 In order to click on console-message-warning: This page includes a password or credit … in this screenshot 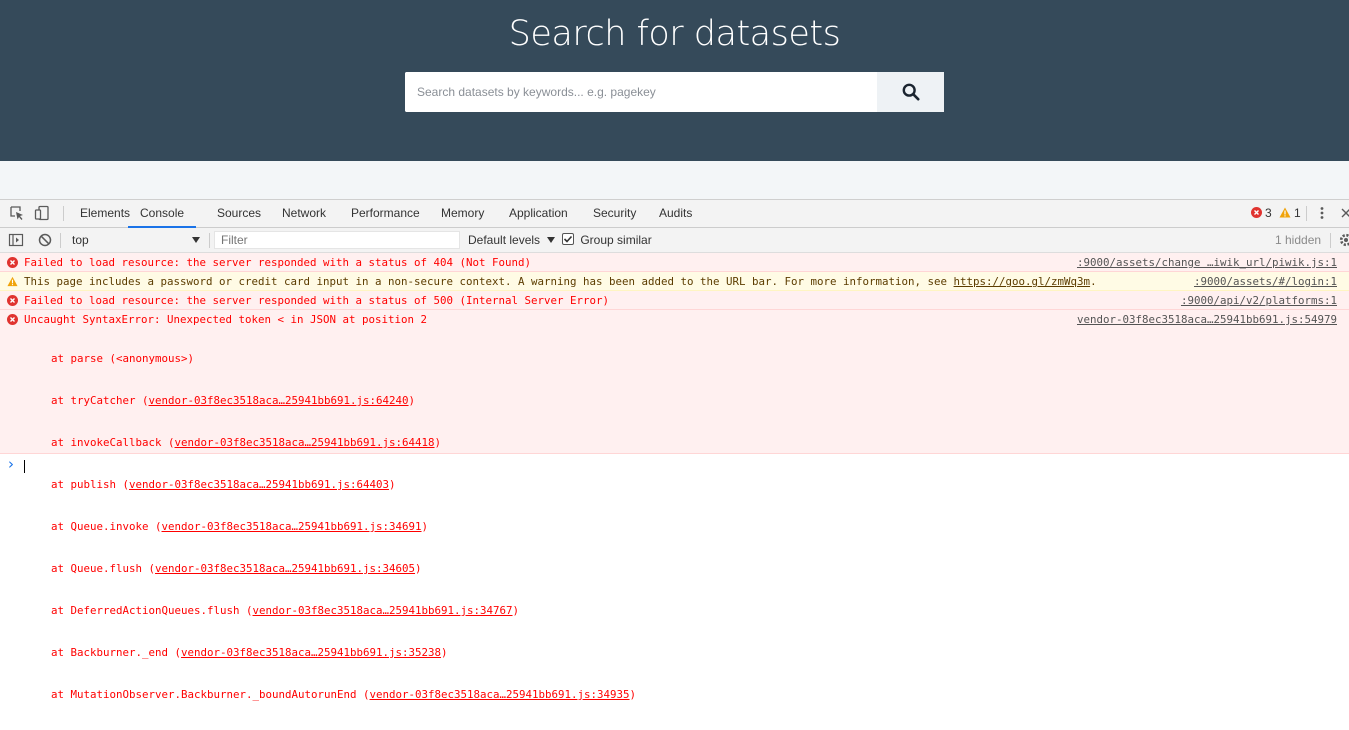, I will do `click(674, 281)`.